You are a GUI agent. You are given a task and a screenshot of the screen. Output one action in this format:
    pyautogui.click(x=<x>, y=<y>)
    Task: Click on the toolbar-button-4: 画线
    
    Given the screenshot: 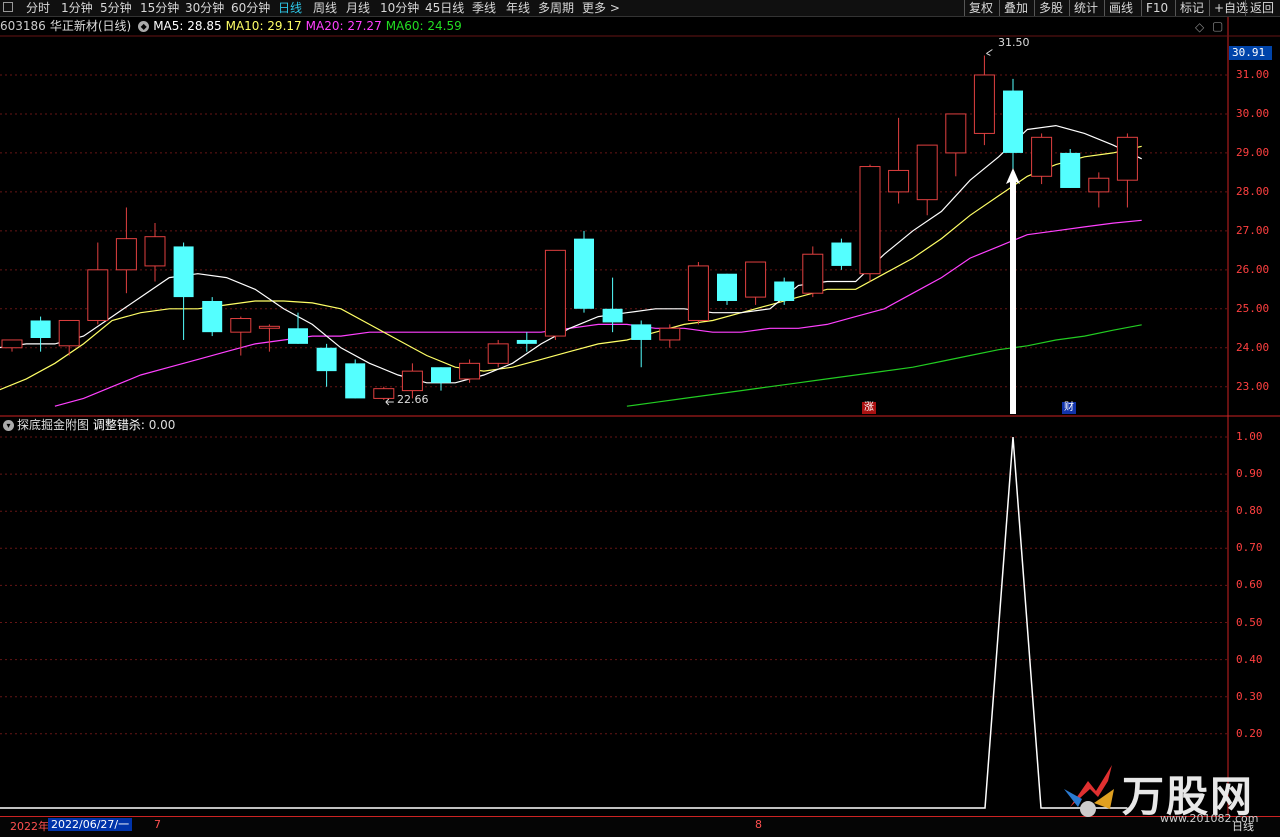 What is the action you would take?
    pyautogui.click(x=1120, y=8)
    